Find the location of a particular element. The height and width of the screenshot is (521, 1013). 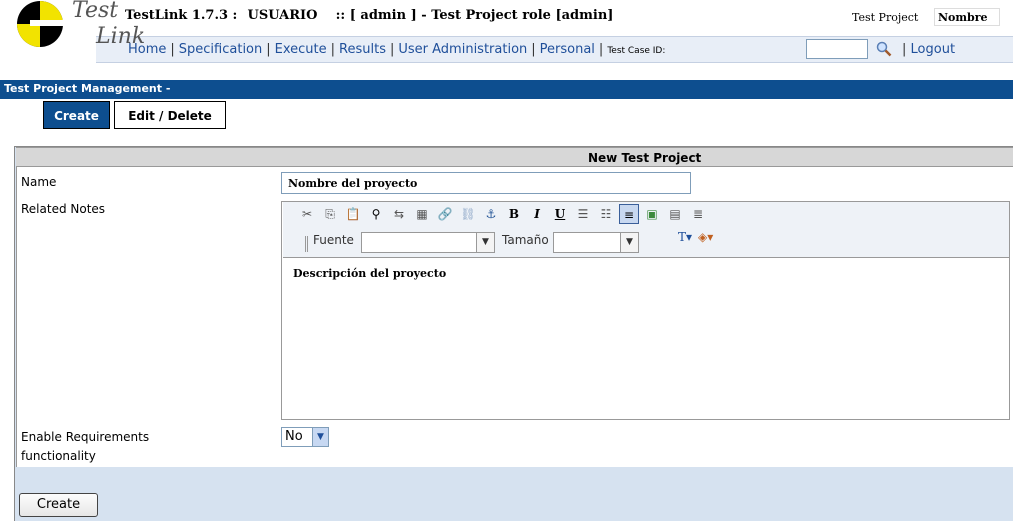

replace-icon: ⇆ is located at coordinates (399, 214).